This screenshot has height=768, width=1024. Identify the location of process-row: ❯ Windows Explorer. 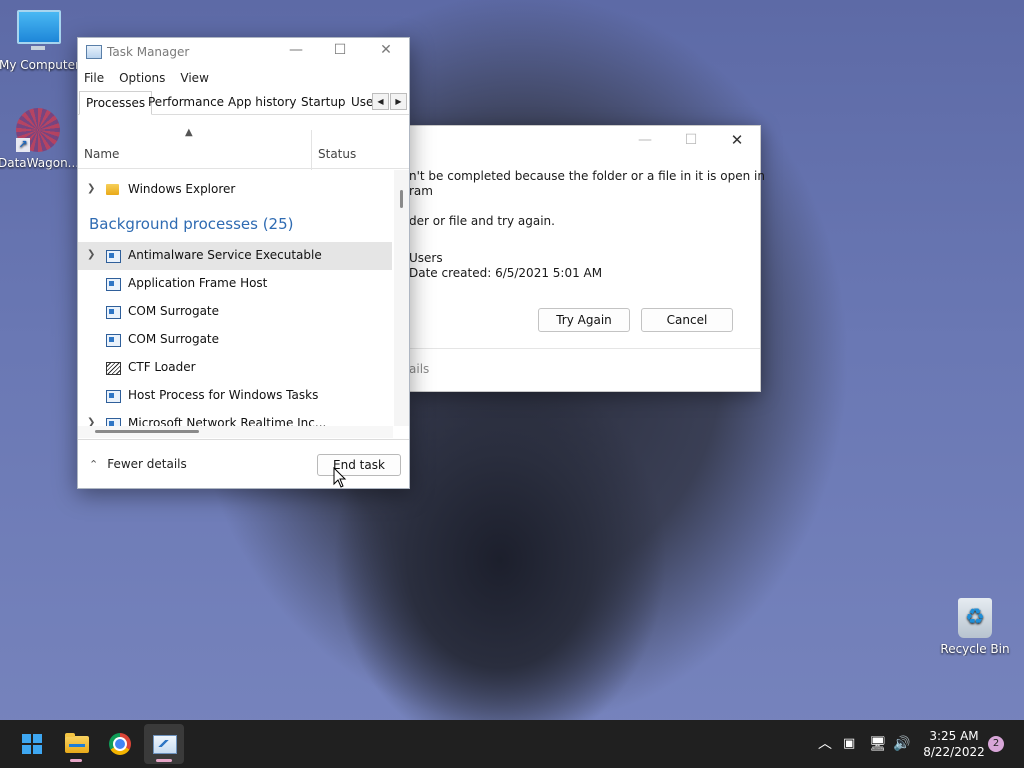
(235, 190).